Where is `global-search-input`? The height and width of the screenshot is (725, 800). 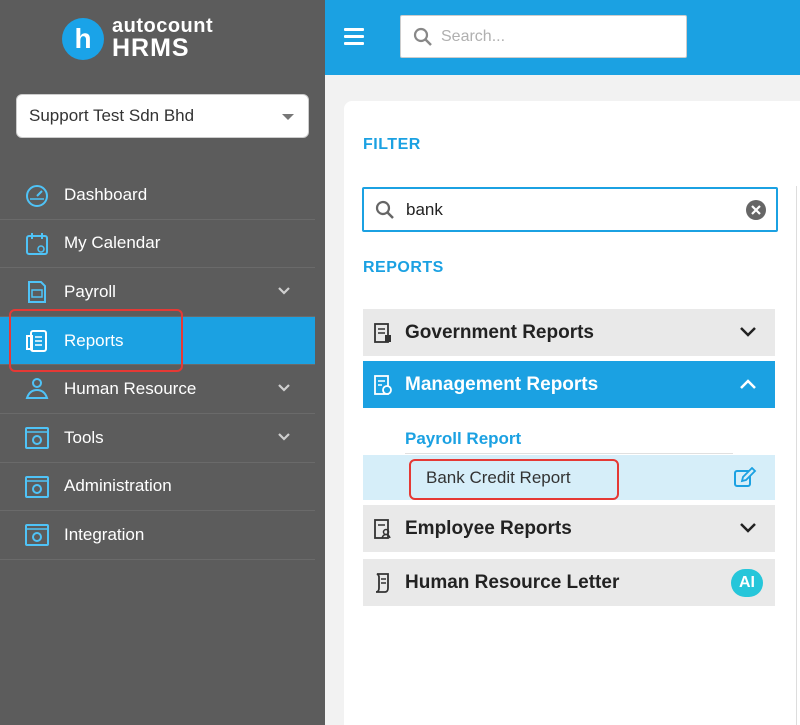
global-search-input is located at coordinates (561, 36).